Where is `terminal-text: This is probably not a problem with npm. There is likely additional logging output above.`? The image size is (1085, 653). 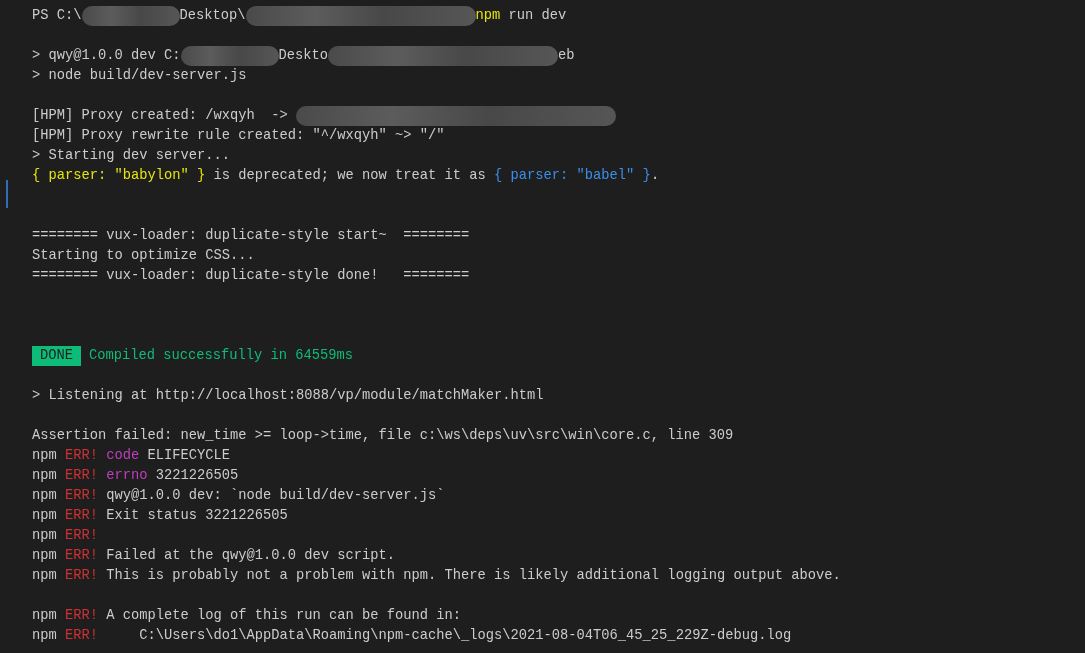 terminal-text: This is probably not a problem with npm. There is likely additional logging output above. is located at coordinates (473, 576).